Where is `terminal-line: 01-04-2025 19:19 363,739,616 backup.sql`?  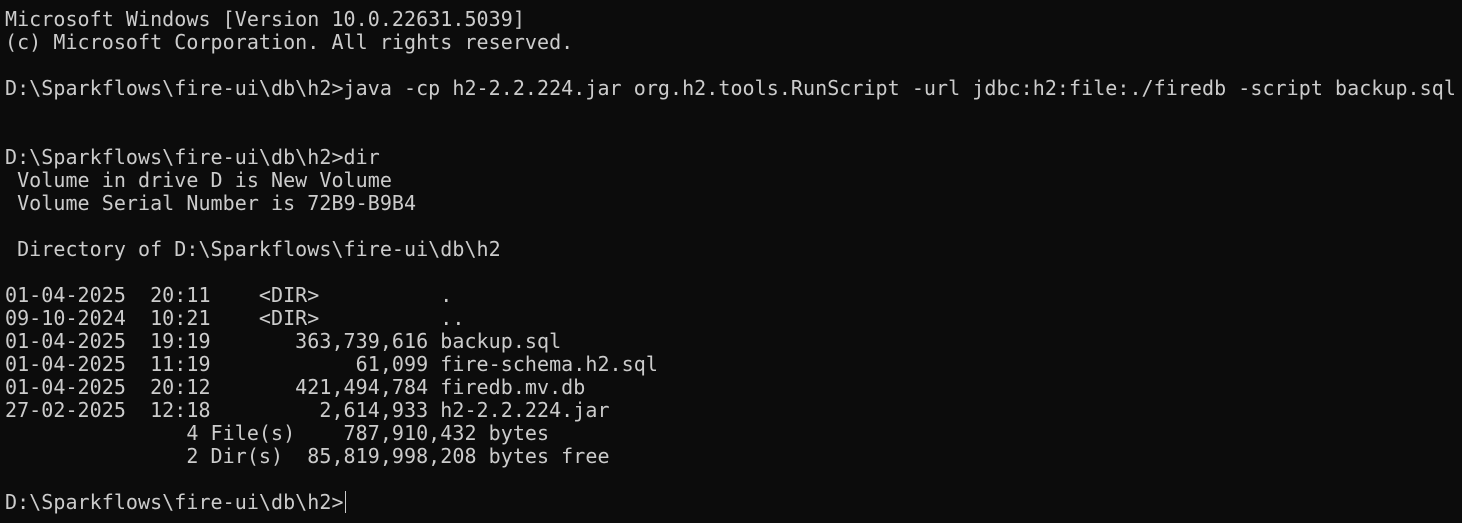
terminal-line: 01-04-2025 19:19 363,739,616 backup.sql is located at coordinates (283, 341).